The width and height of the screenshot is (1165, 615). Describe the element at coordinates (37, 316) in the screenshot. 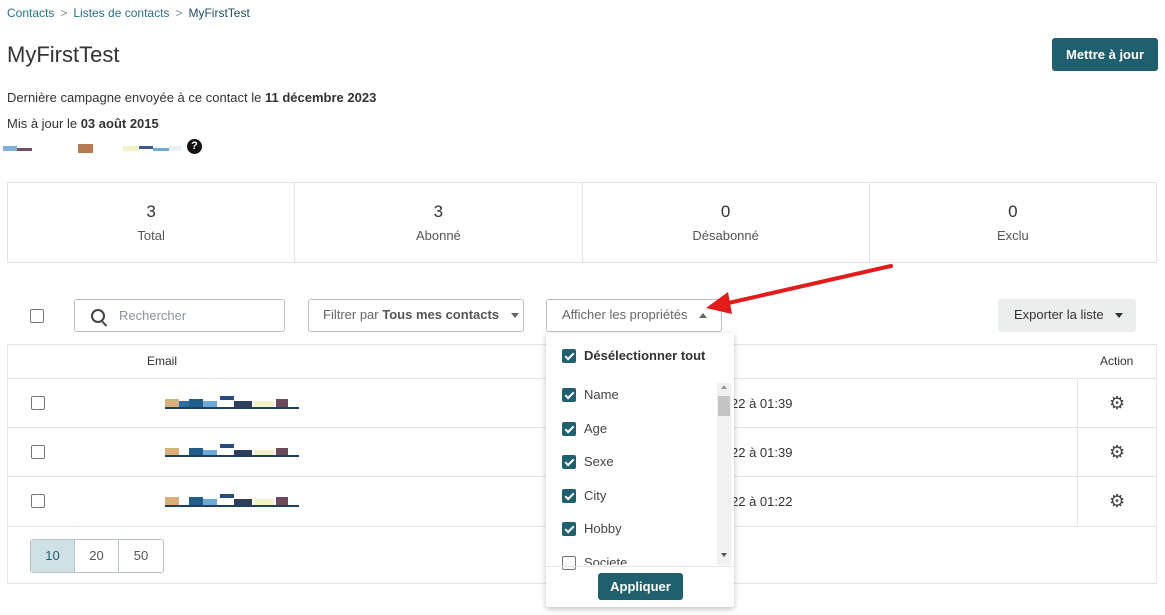

I see `select-all-checkbox` at that location.